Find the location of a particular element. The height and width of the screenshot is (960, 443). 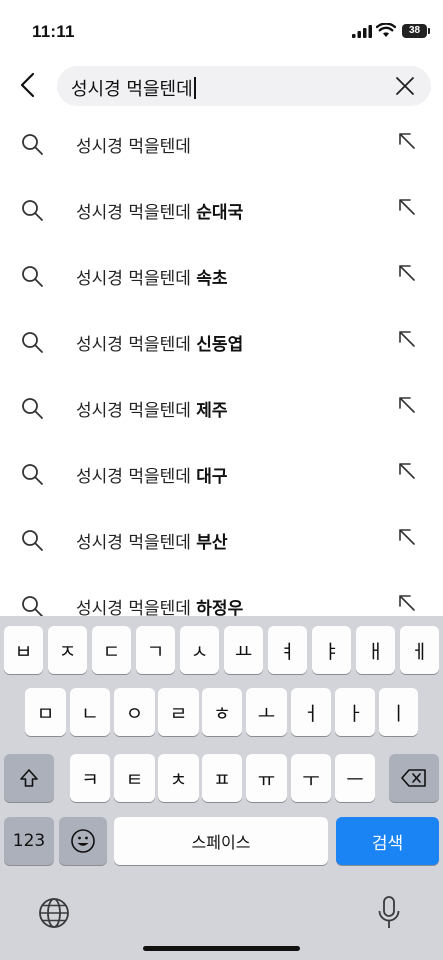

key: ㅇ is located at coordinates (134, 712).